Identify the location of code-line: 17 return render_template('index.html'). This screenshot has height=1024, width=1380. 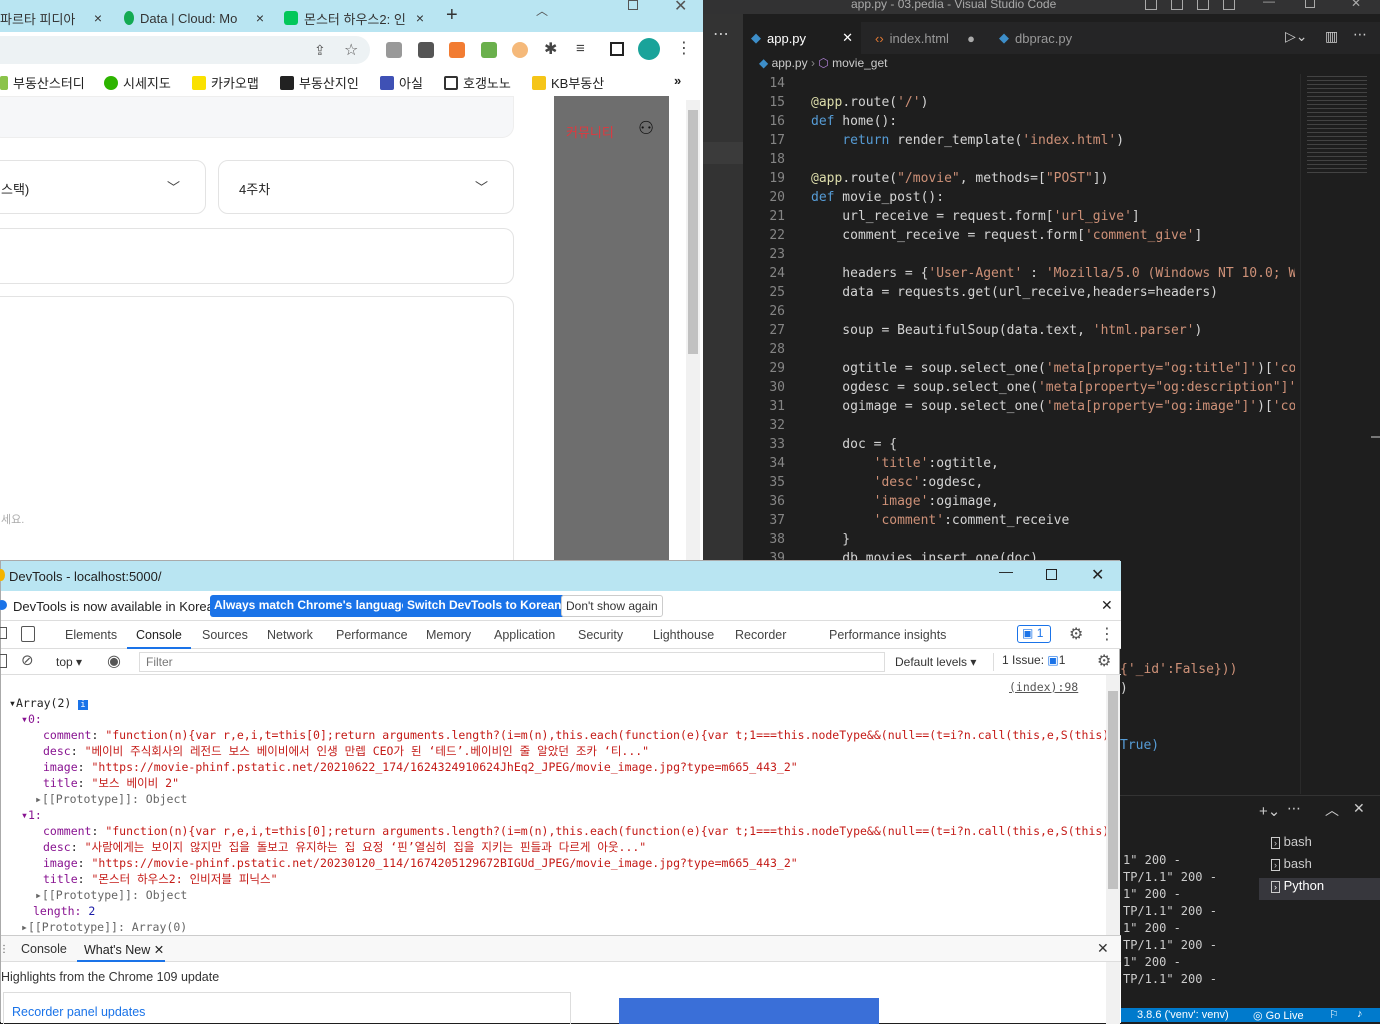
(1019, 140).